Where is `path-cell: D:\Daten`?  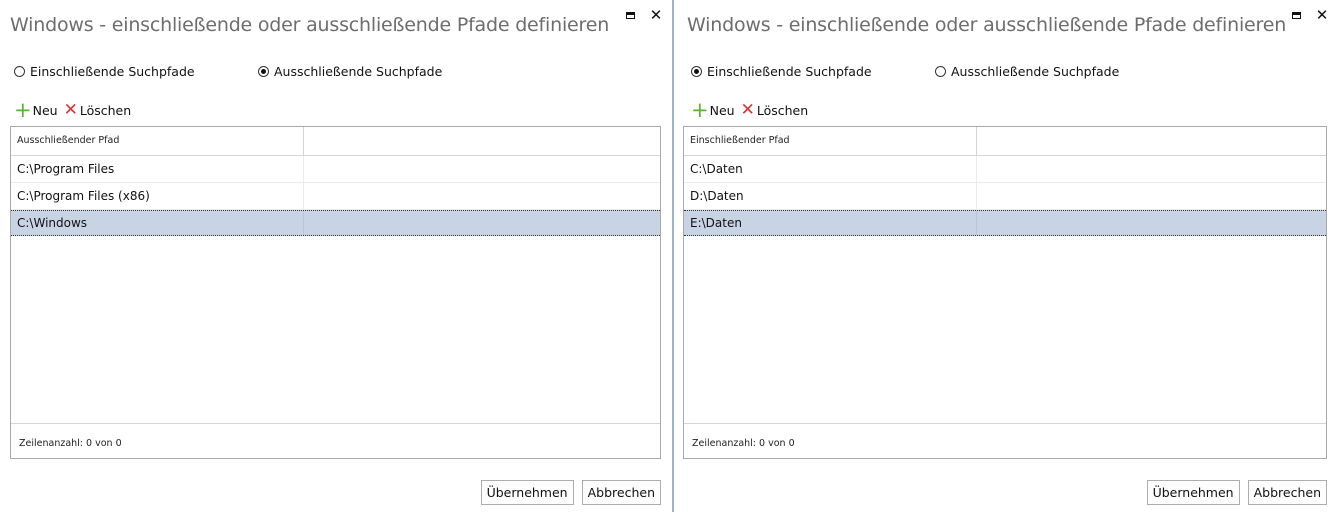 path-cell: D:\Daten is located at coordinates (830, 196).